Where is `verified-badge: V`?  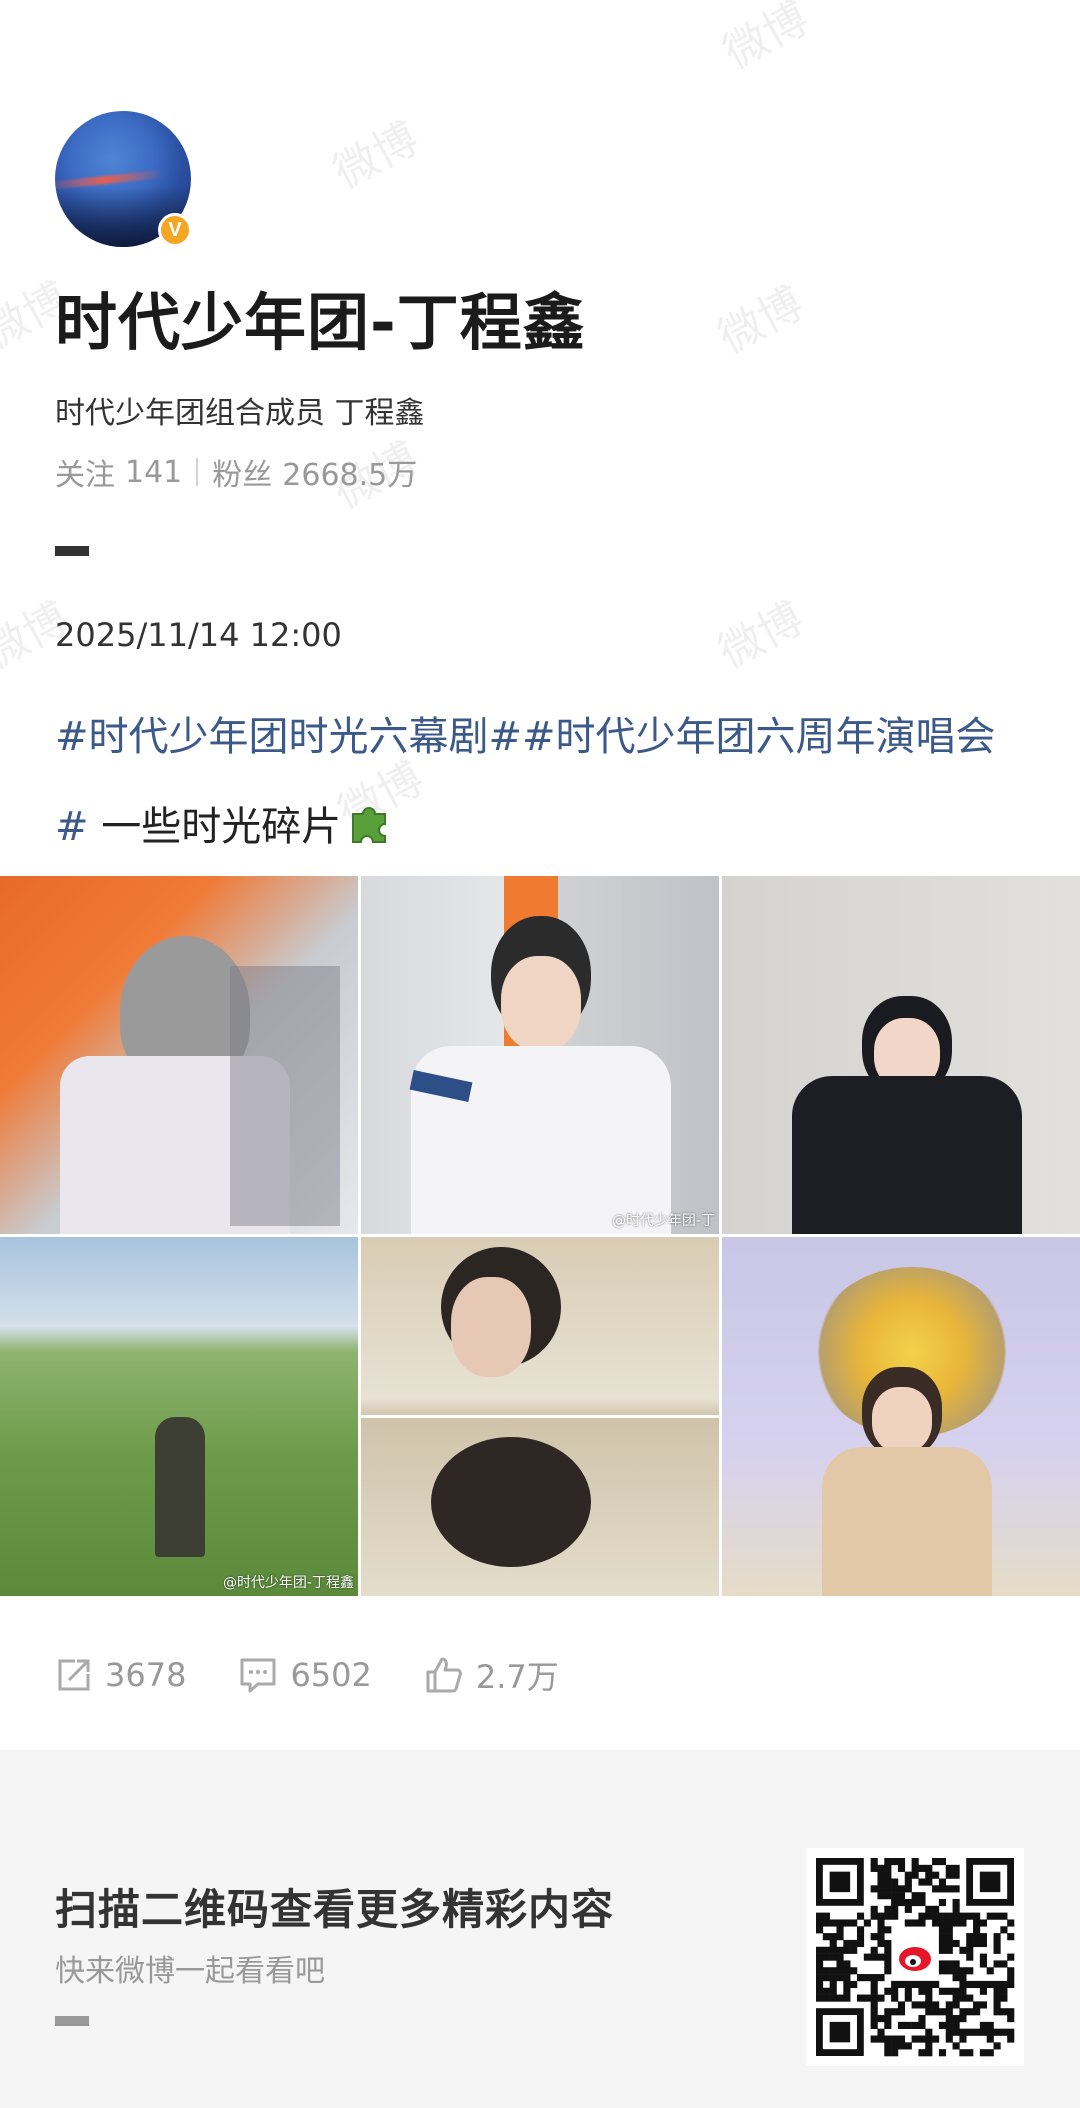 verified-badge: V is located at coordinates (175, 230).